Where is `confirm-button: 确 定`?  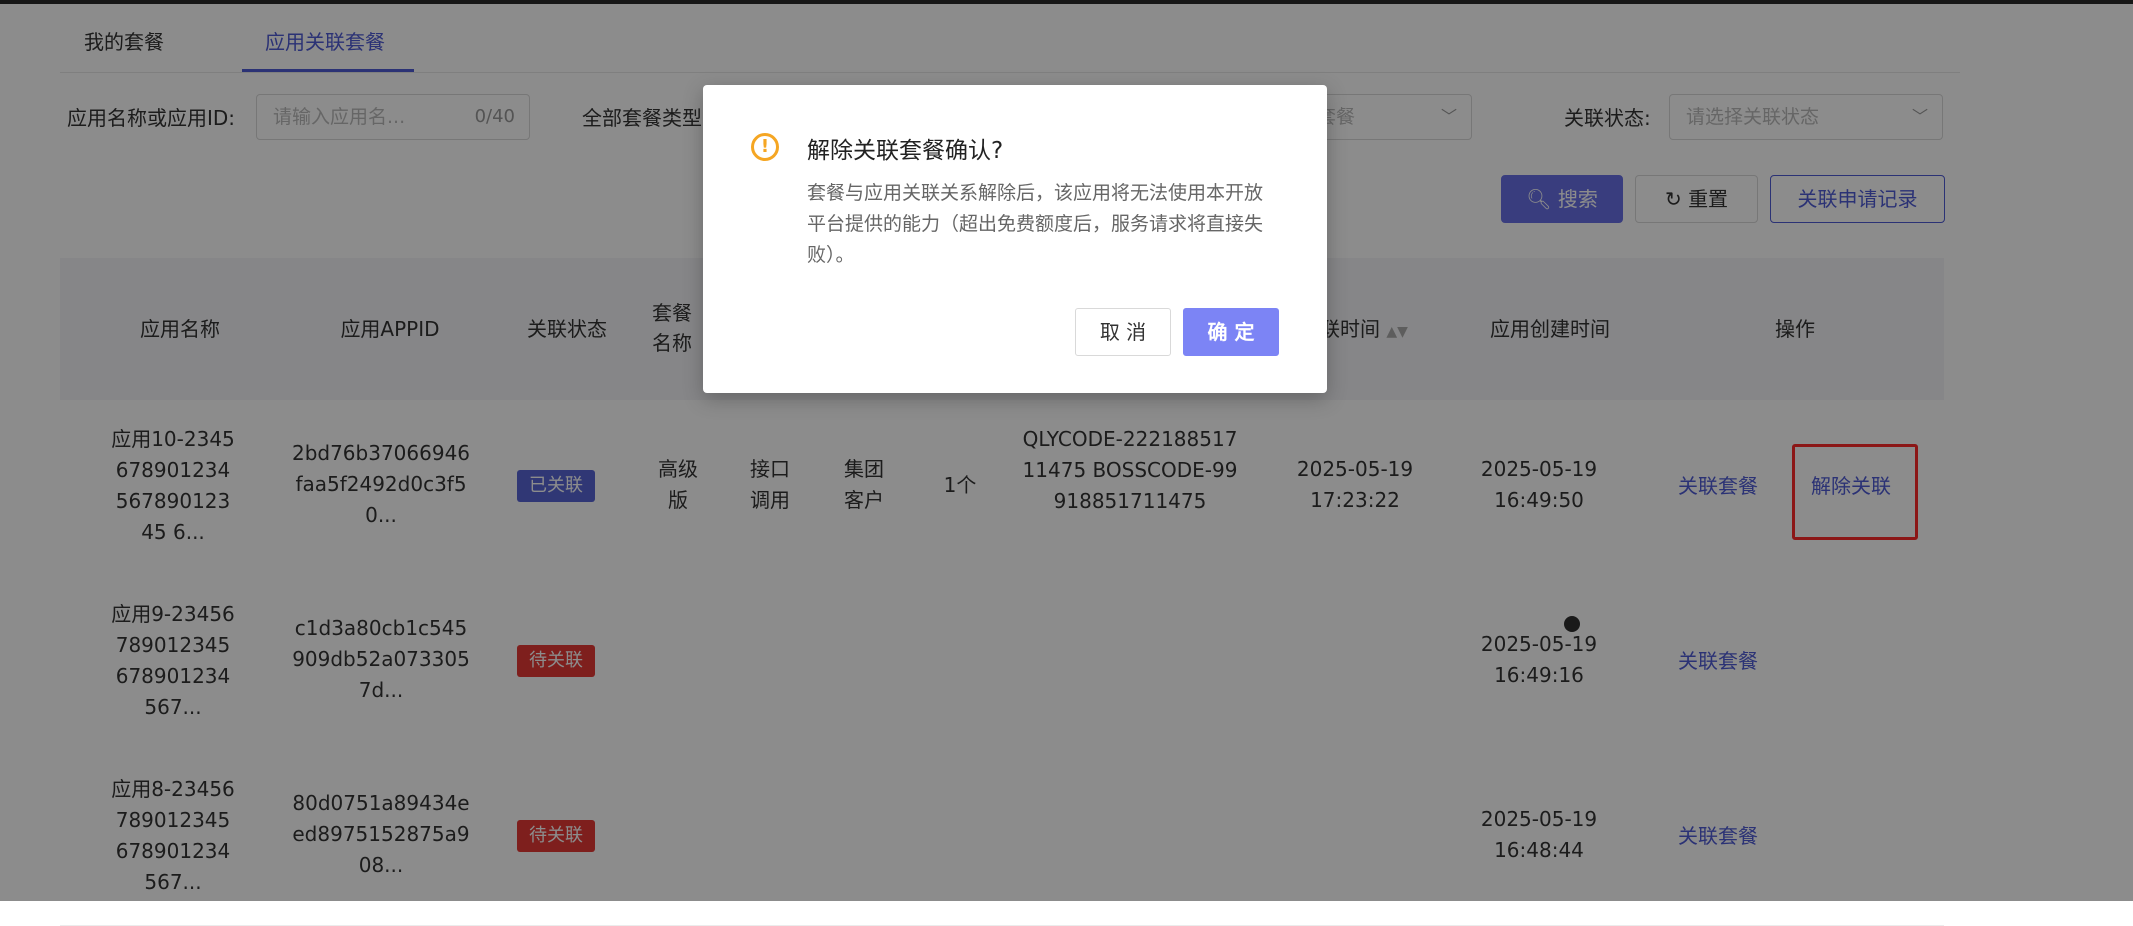
confirm-button: 确 定 is located at coordinates (1231, 332).